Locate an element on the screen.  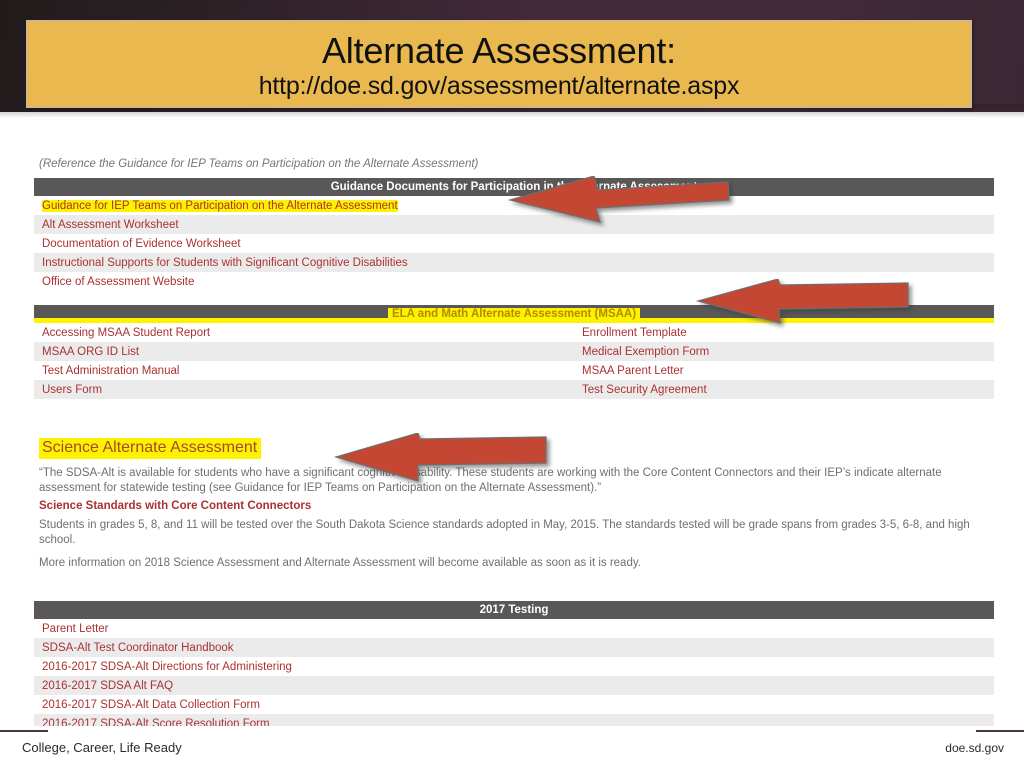
page-title: Alternate Assessment: is located at coordinates (499, 50).